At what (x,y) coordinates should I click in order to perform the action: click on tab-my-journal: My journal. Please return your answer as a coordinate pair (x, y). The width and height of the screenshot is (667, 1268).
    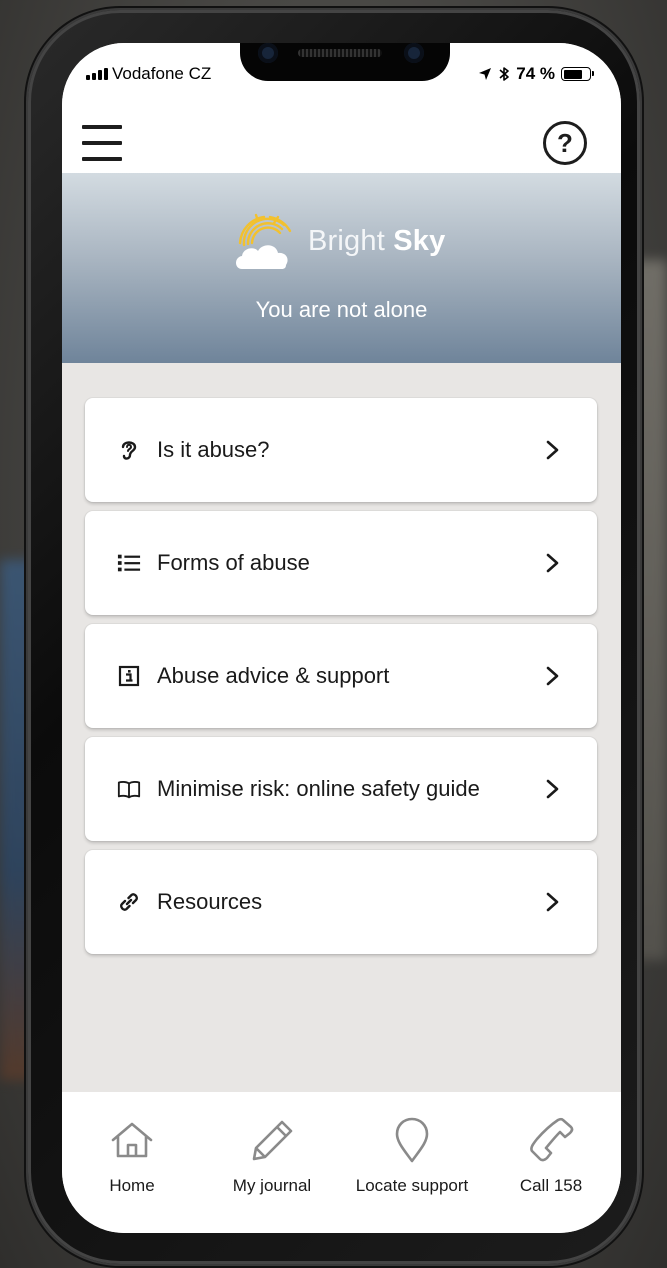
    Looking at the image, I should click on (272, 1162).